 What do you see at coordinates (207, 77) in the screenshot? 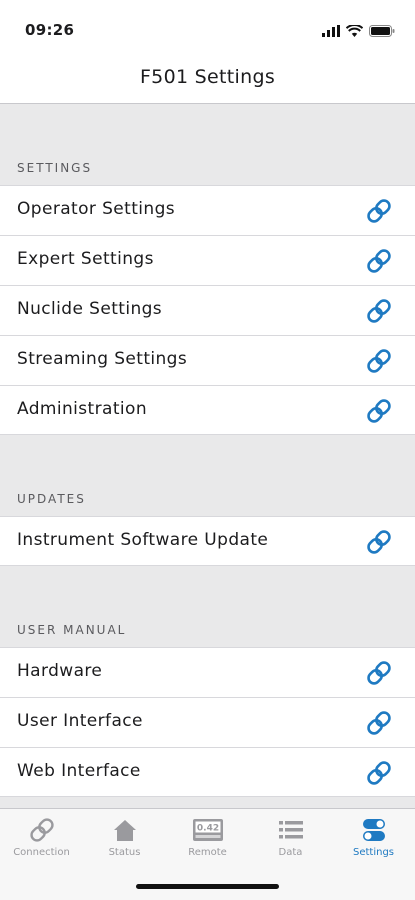
I see `page-title: F501 Settings` at bounding box center [207, 77].